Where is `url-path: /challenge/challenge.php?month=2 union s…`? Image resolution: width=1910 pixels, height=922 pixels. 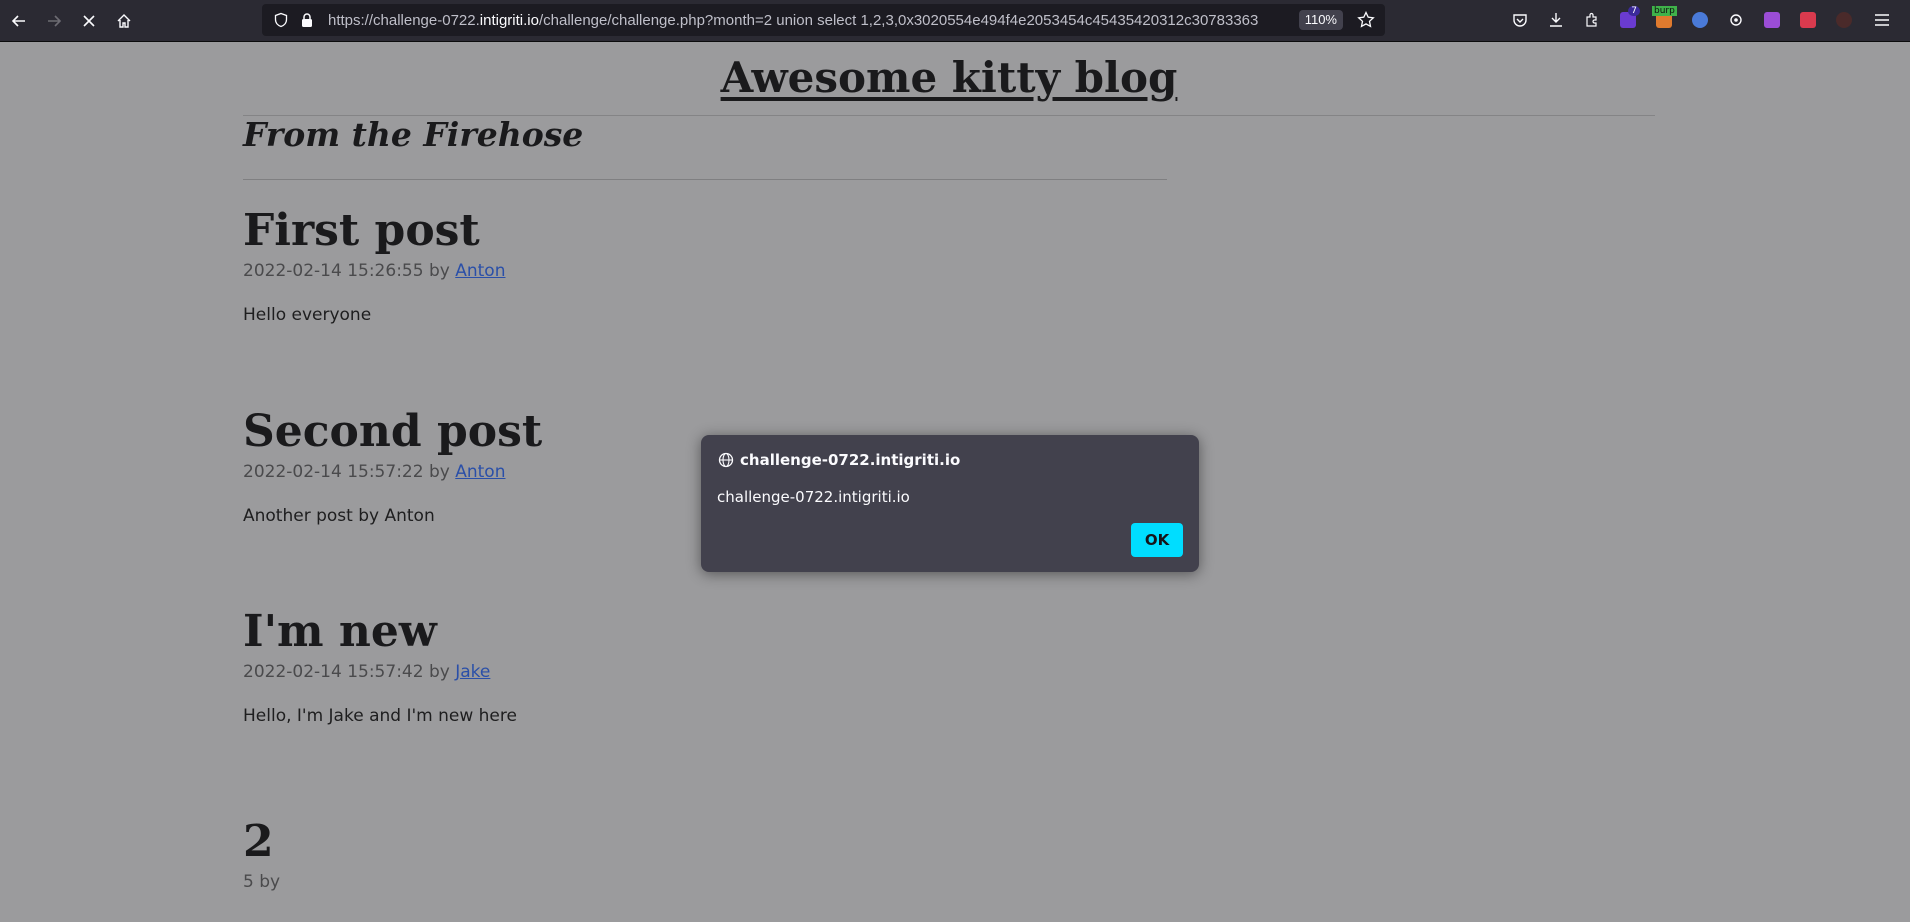
url-path: /challenge/challenge.php?month=2 union s… is located at coordinates (898, 20).